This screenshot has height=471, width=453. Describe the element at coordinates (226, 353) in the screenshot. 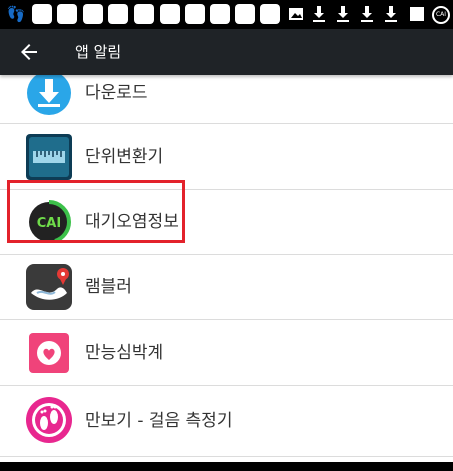

I see `list-item-heart-rate: 만능심박계` at that location.